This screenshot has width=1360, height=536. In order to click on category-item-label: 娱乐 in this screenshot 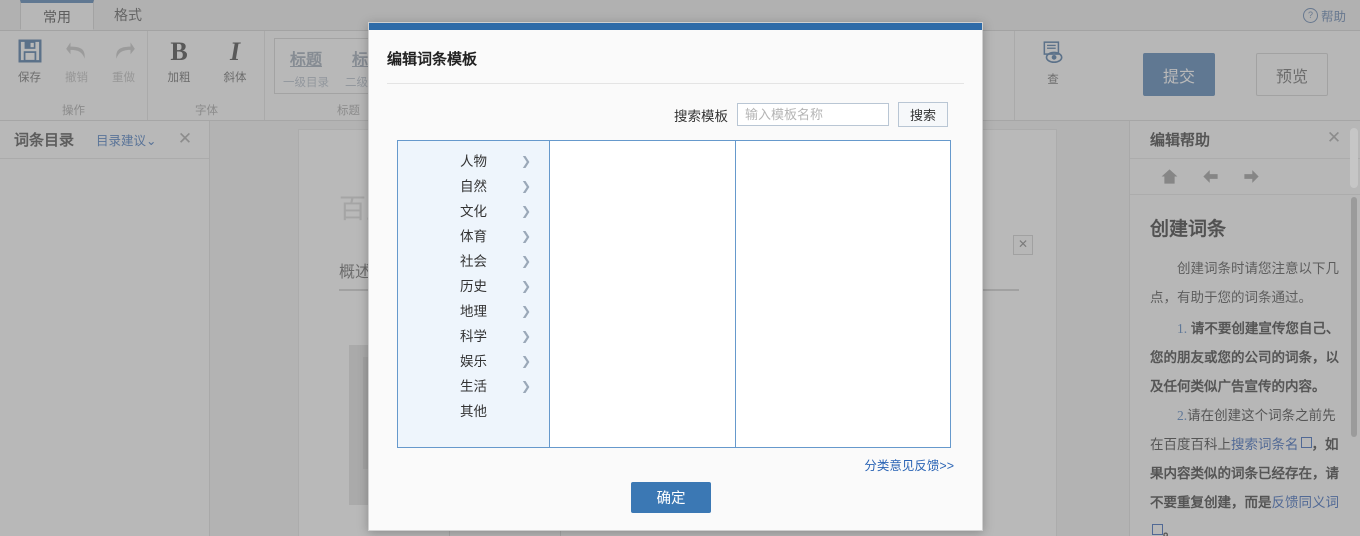, I will do `click(473, 361)`.